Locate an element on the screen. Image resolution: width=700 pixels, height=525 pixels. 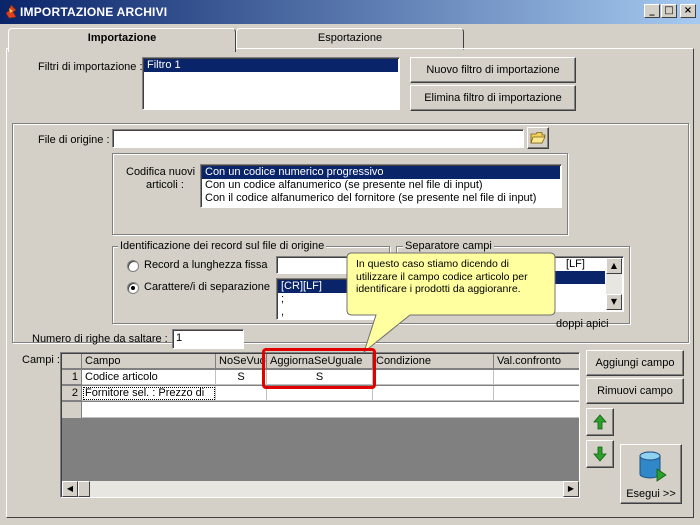
grid-row-stub is located at coordinates (72, 410).